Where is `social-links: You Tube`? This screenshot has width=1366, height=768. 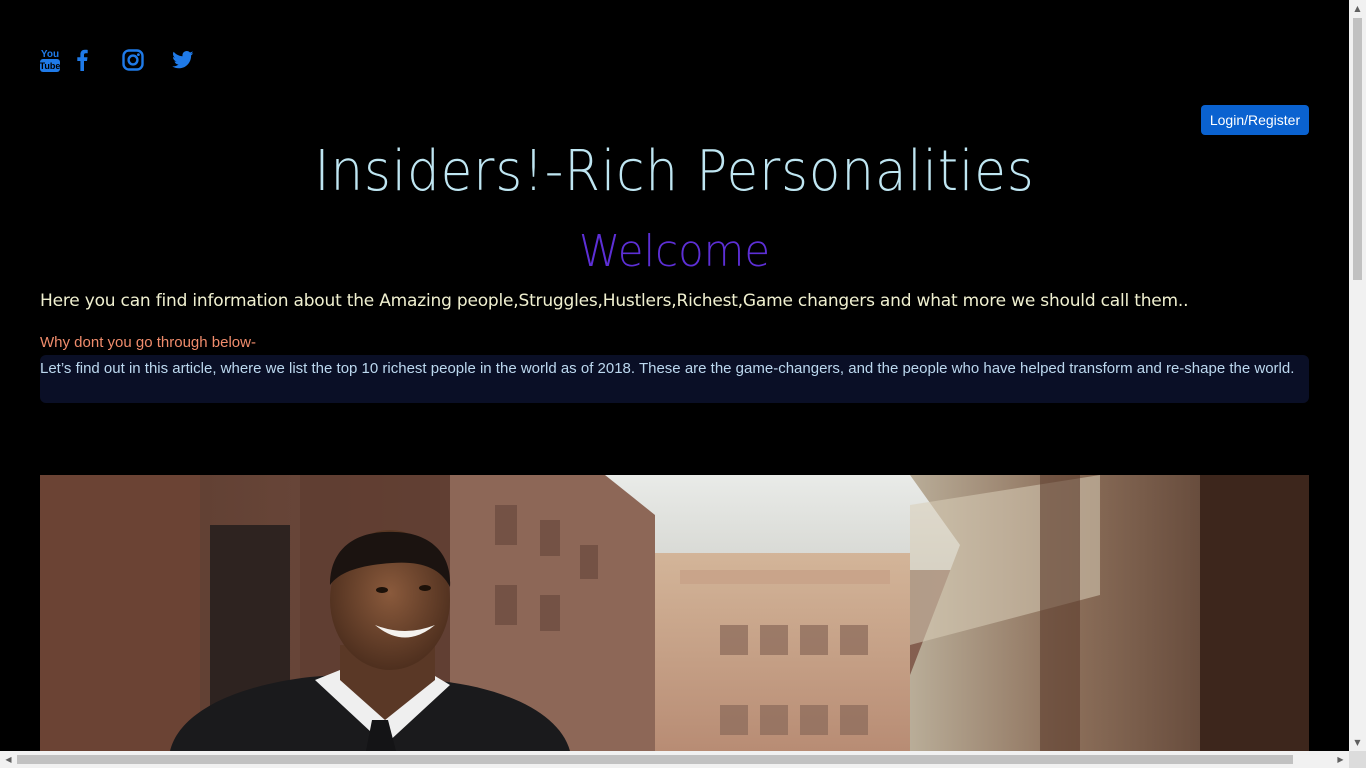 social-links: You Tube is located at coordinates (117, 60).